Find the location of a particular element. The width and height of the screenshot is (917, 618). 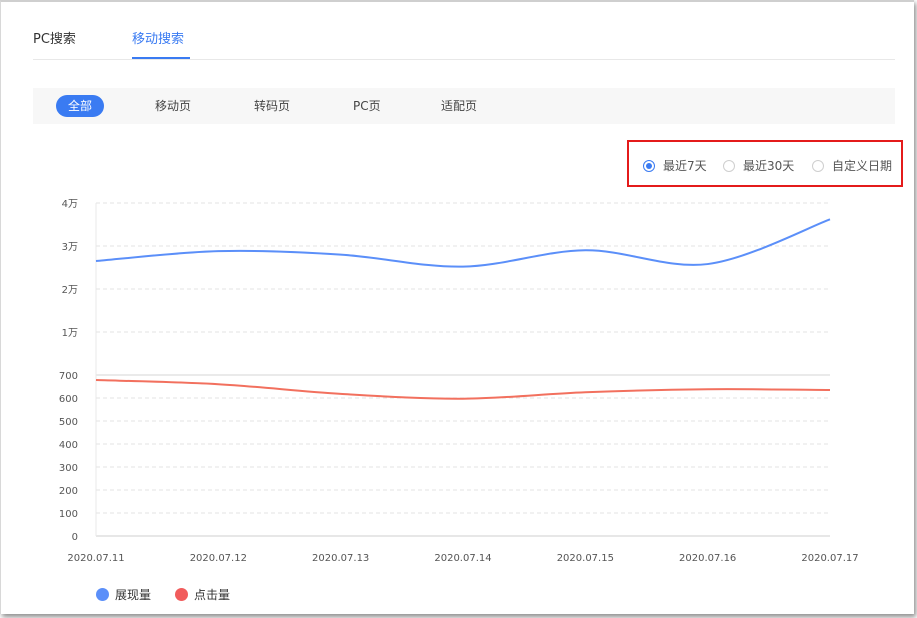

x-tick-label: 2020.07.13 is located at coordinates (340, 558).